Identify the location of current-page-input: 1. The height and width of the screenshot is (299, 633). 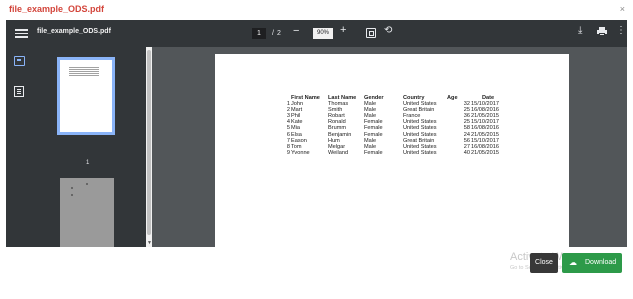
(259, 33).